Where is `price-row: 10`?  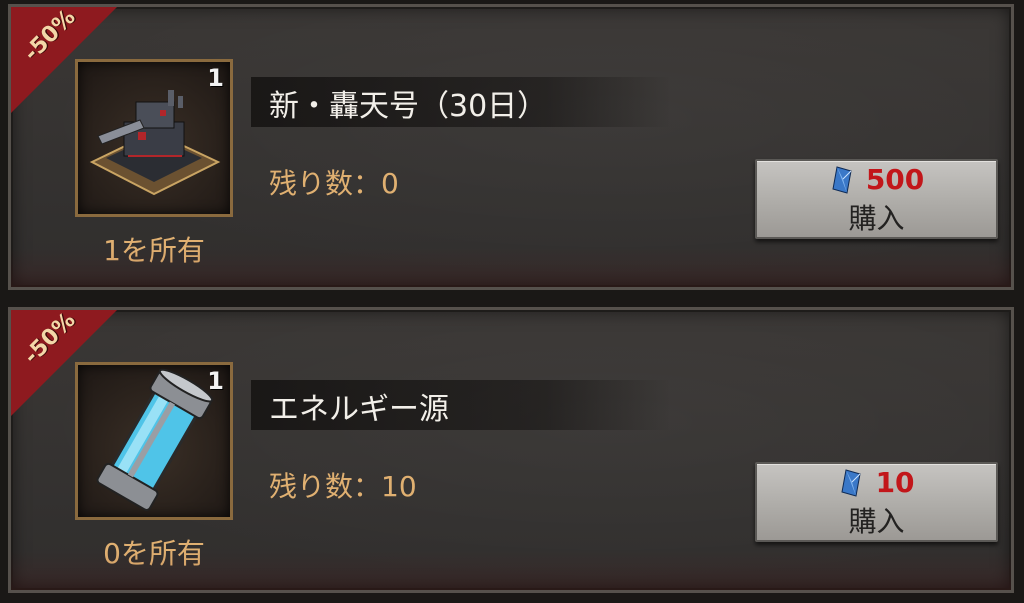
price-row: 10 is located at coordinates (876, 483).